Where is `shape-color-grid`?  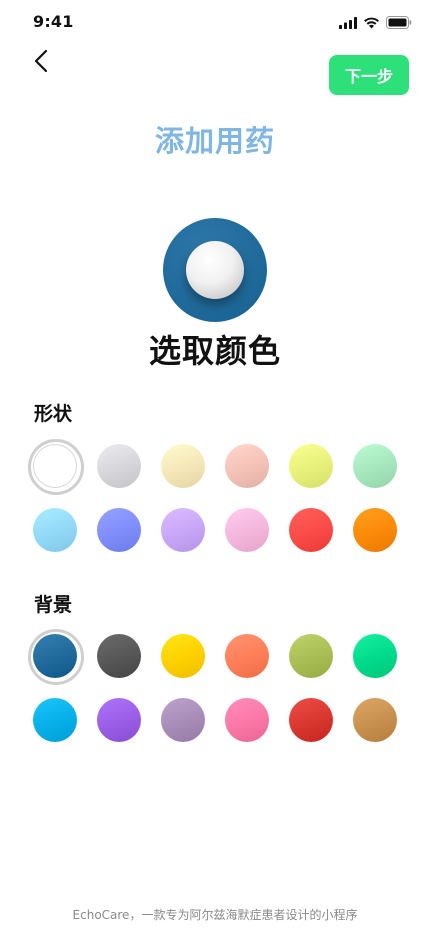
shape-color-grid is located at coordinates (212, 495).